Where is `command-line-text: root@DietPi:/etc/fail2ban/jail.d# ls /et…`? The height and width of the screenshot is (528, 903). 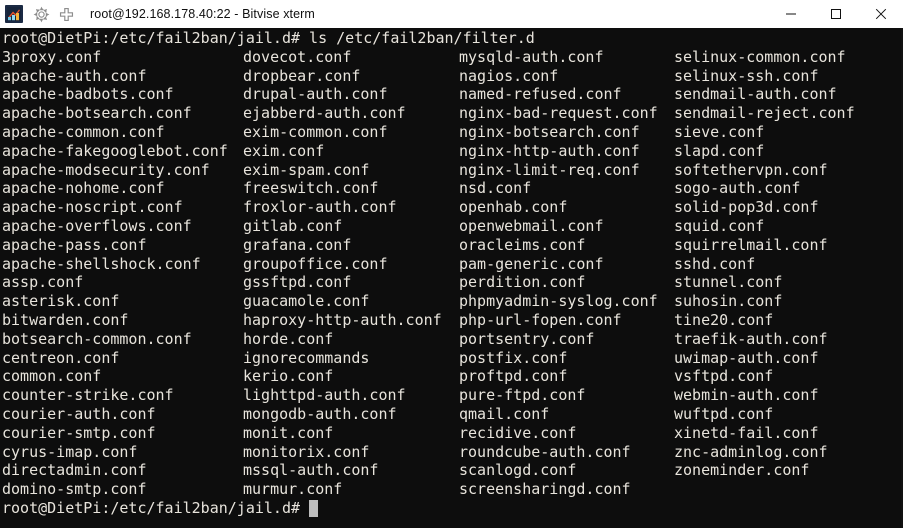
command-line-text: root@DietPi:/etc/fail2ban/jail.d# ls /et… is located at coordinates (268, 38).